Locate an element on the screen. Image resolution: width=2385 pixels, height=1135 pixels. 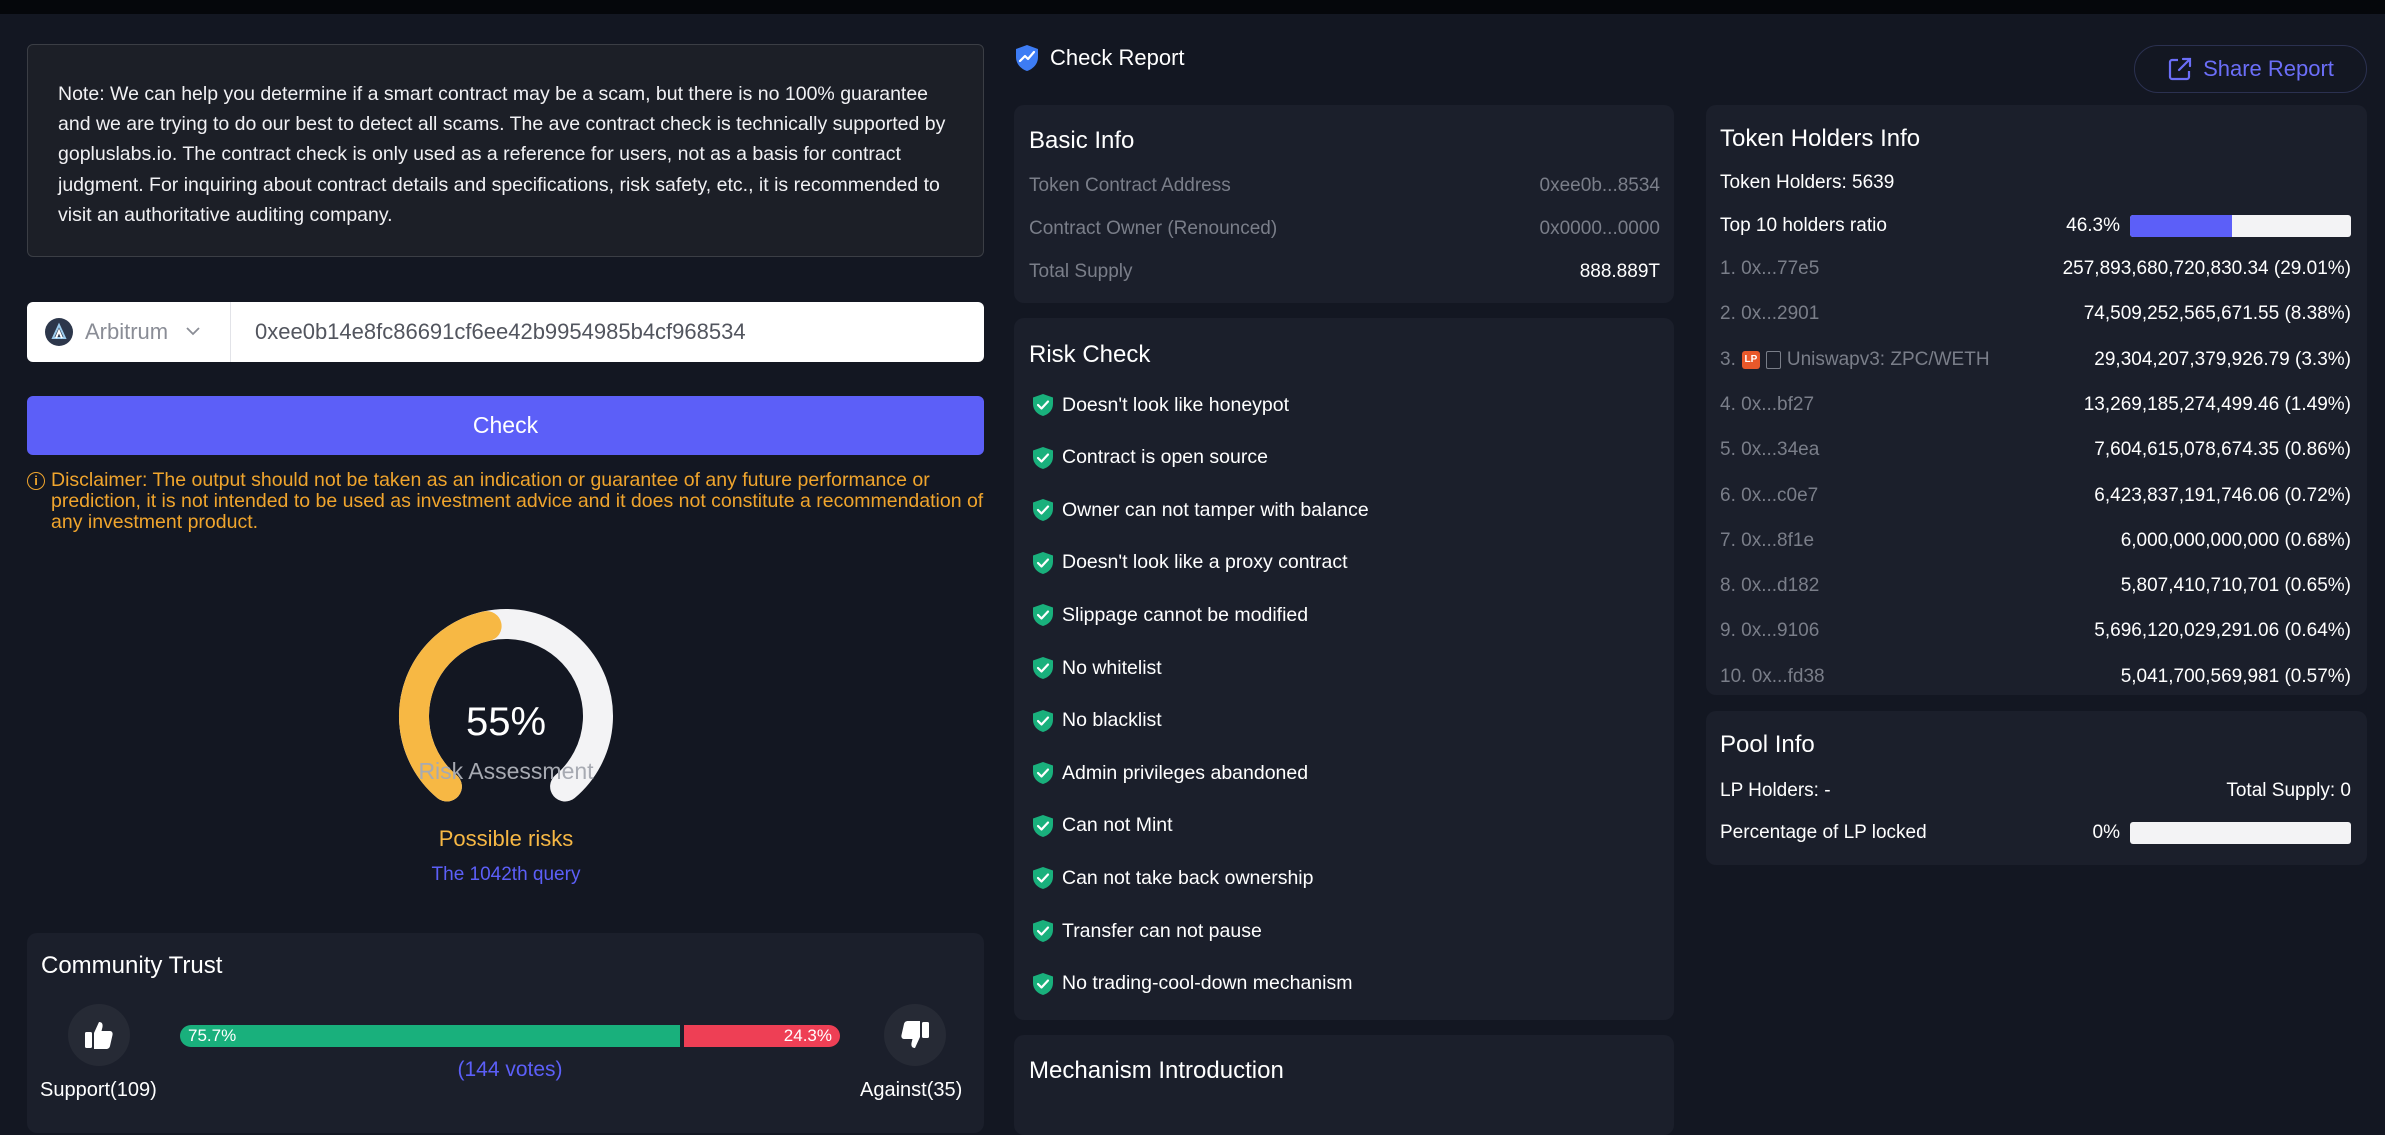
chain-name: Arbitrum is located at coordinates (127, 331).